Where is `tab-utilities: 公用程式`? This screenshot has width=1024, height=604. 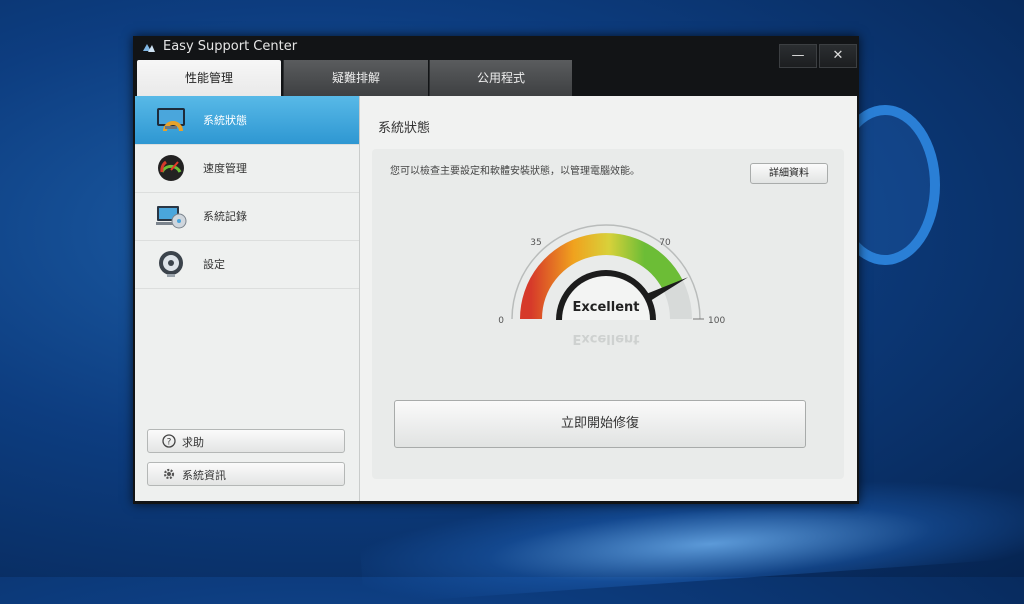 tab-utilities: 公用程式 is located at coordinates (500, 78).